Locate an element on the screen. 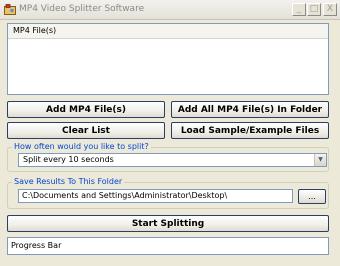 This screenshot has width=340, height=266. chevron-down-icon: ▼ is located at coordinates (320, 160).